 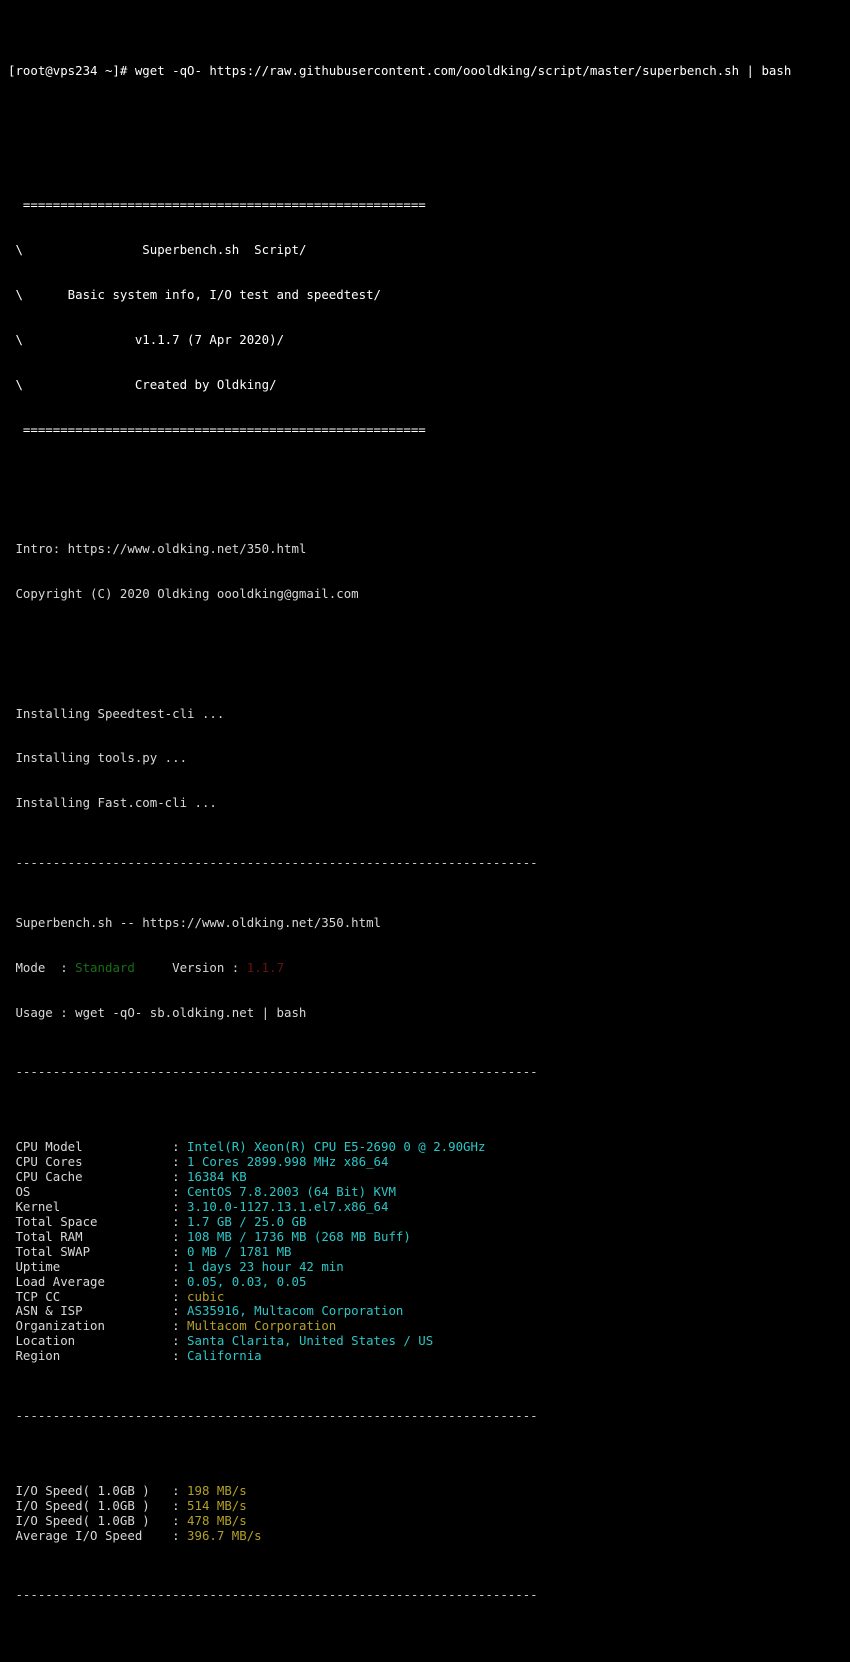 What do you see at coordinates (429, 1162) in the screenshot?
I see `system-info-row: CPU Cores : 1 Cores 2899.998 MHz x86_64` at bounding box center [429, 1162].